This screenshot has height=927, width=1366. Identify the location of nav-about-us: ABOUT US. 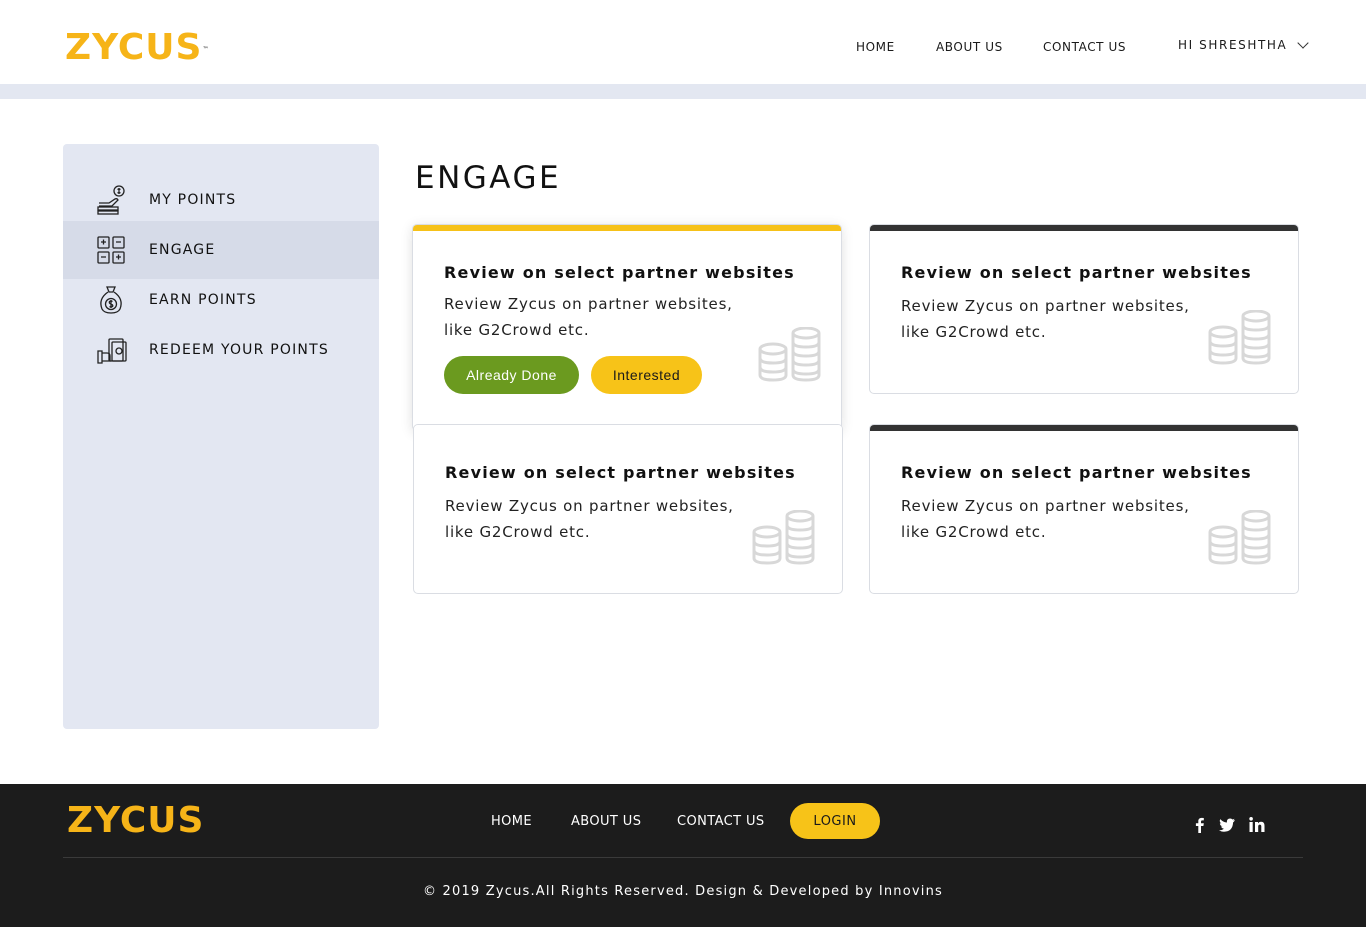
(969, 47).